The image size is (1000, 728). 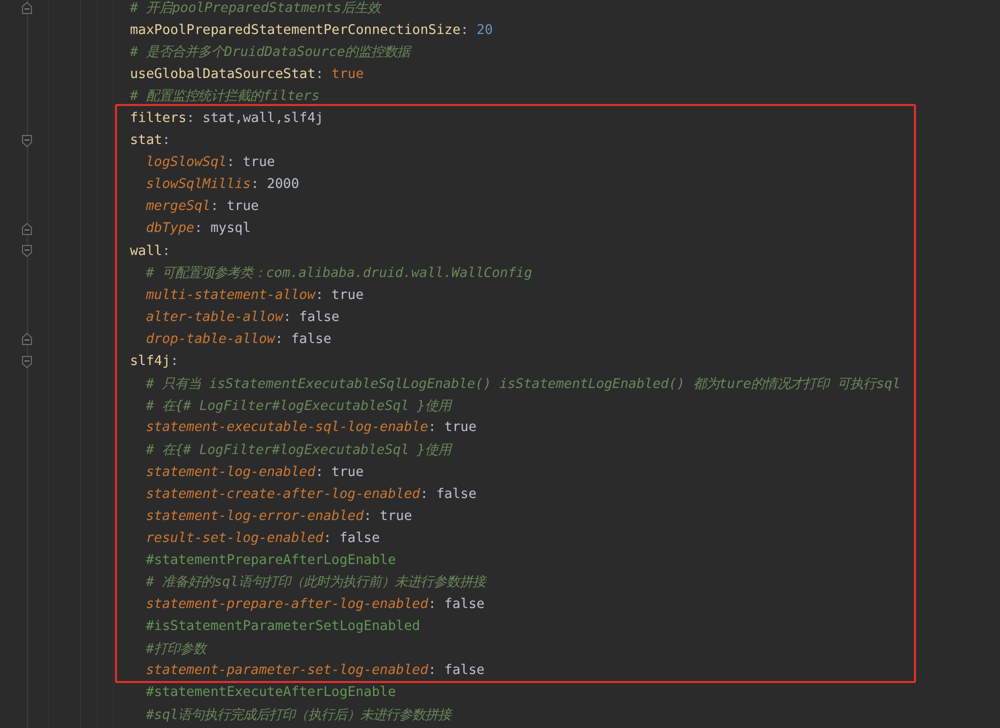 I want to click on code-comment: #sql语句执行完成后打印（执行后）未进行参数拼接, so click(x=299, y=715).